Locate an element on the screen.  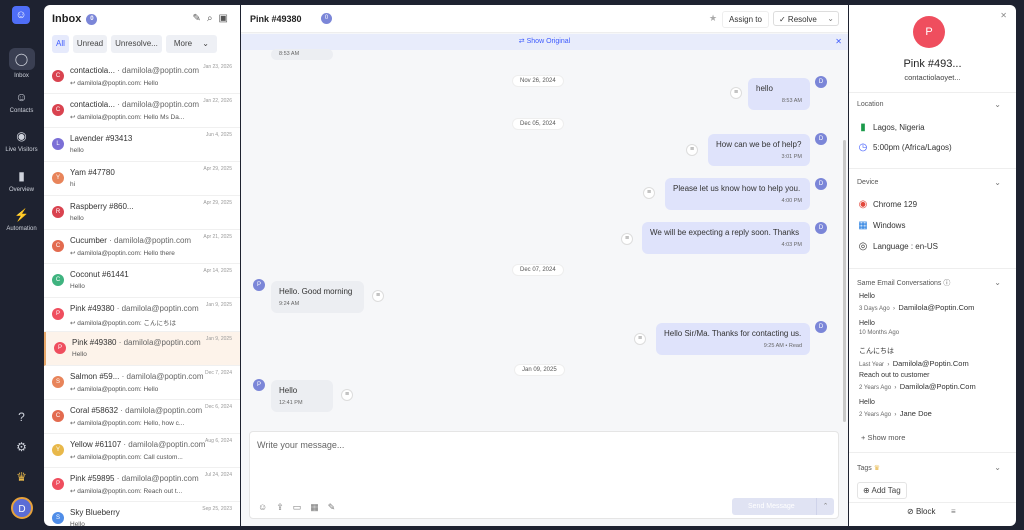
show-original-link: Show Original is located at coordinates (549, 41).